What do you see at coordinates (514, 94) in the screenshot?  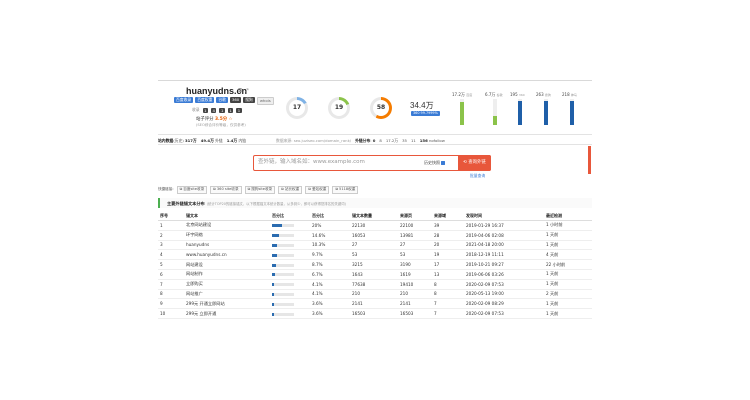 I see `bar-360-label: 195` at bounding box center [514, 94].